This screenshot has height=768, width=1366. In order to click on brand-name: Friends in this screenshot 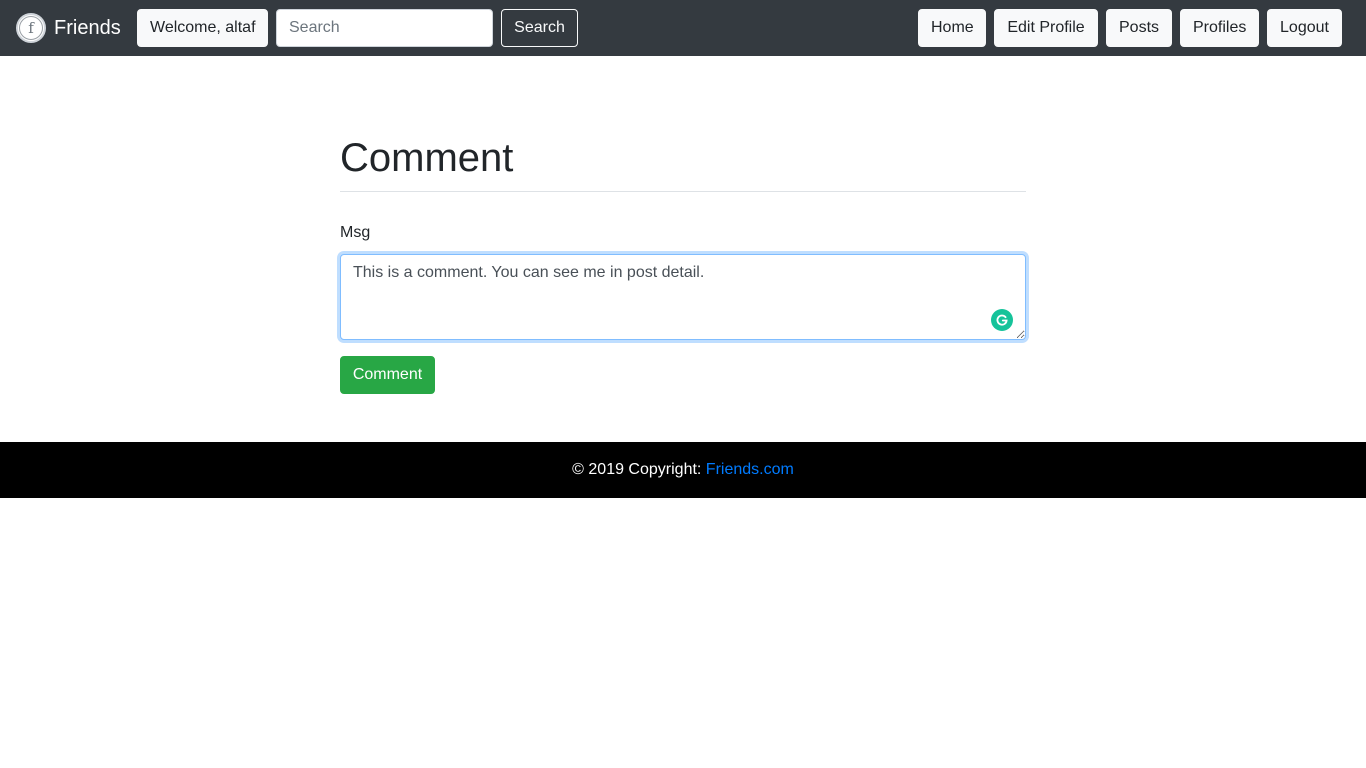, I will do `click(87, 27)`.